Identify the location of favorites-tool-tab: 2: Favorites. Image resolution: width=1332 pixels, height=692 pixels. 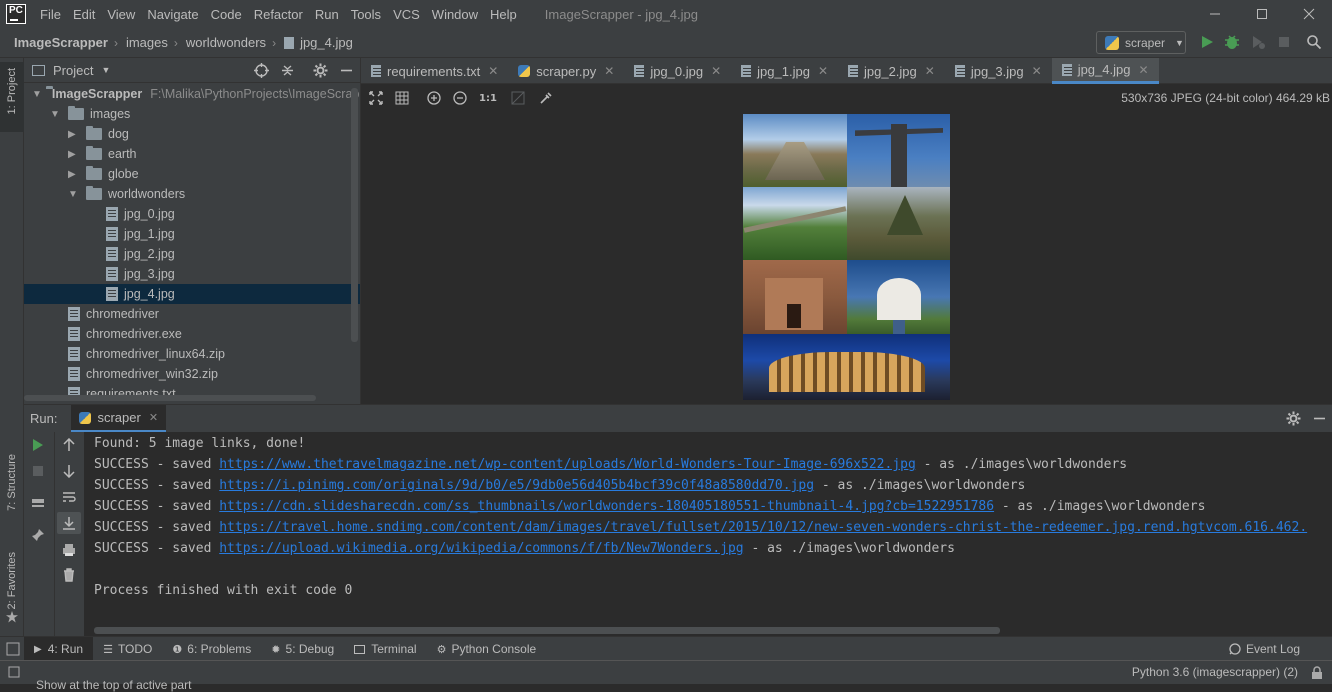
(12, 580).